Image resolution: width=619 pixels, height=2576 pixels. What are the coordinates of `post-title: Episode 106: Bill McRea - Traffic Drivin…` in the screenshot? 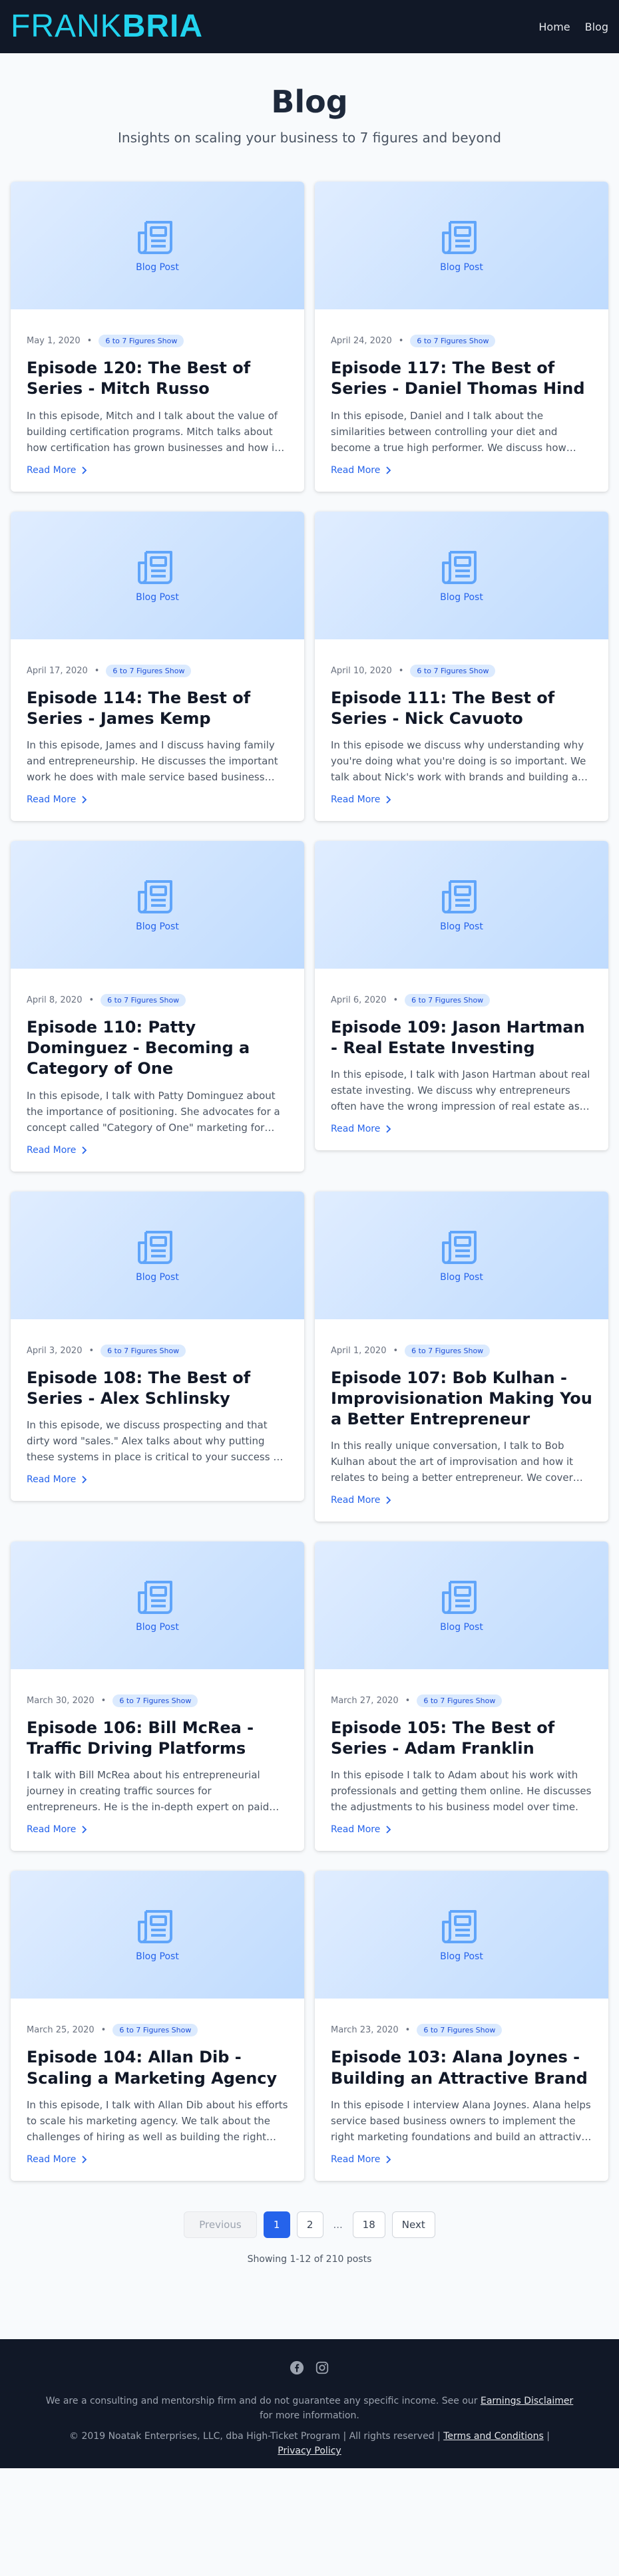 It's located at (158, 1738).